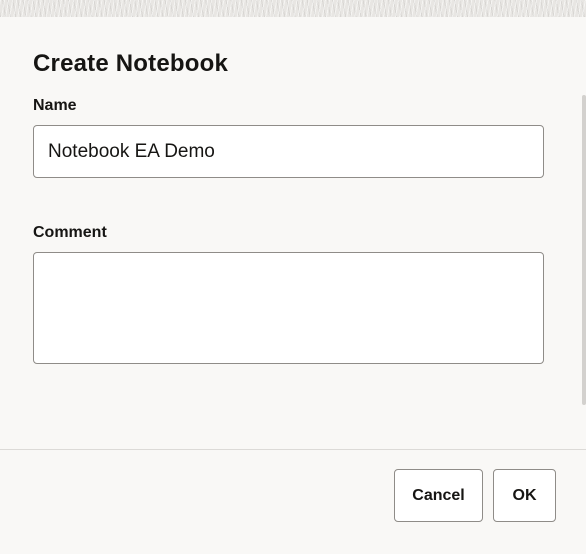  Describe the element at coordinates (293, 449) in the screenshot. I see `footer-divider` at that location.